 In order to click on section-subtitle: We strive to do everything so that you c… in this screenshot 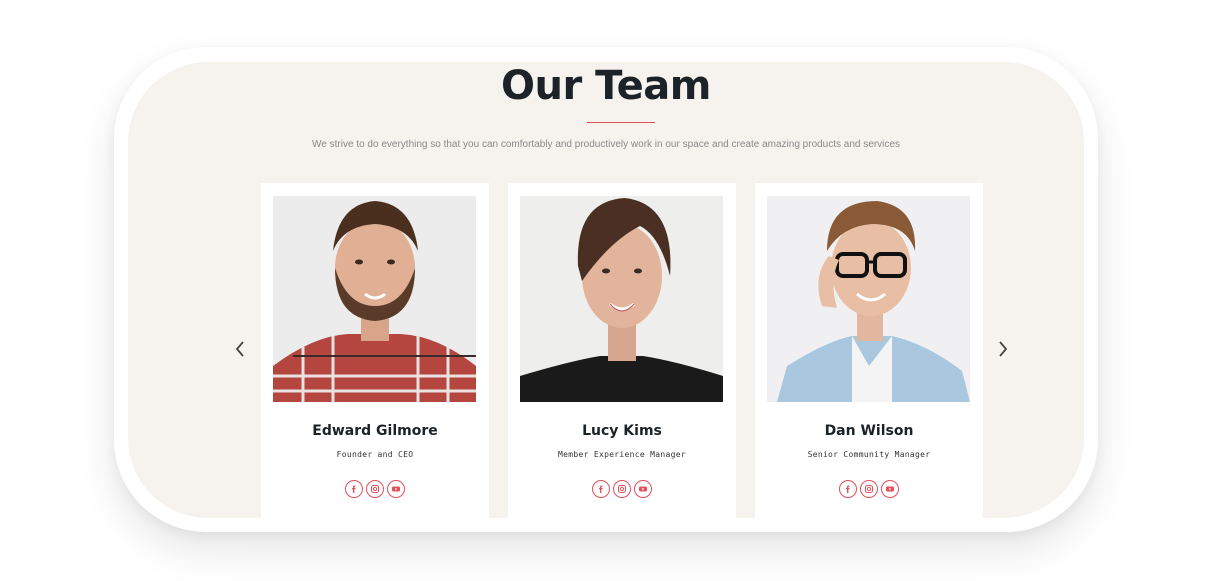, I will do `click(606, 144)`.